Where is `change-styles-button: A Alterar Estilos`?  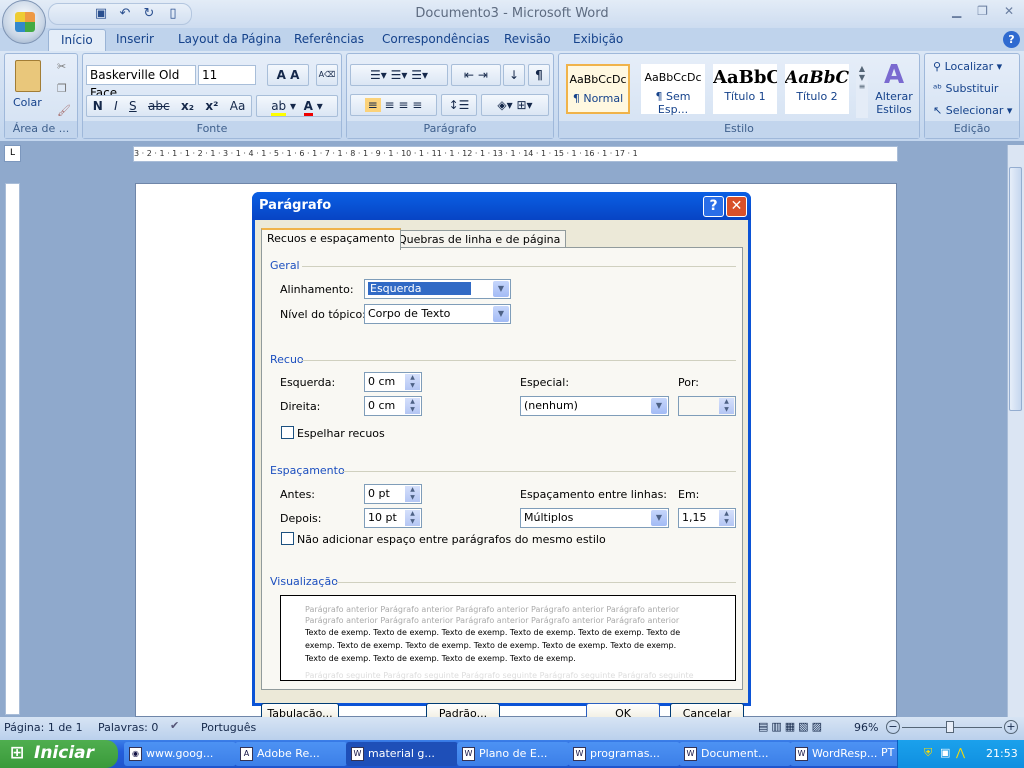 change-styles-button: A Alterar Estilos is located at coordinates (894, 88).